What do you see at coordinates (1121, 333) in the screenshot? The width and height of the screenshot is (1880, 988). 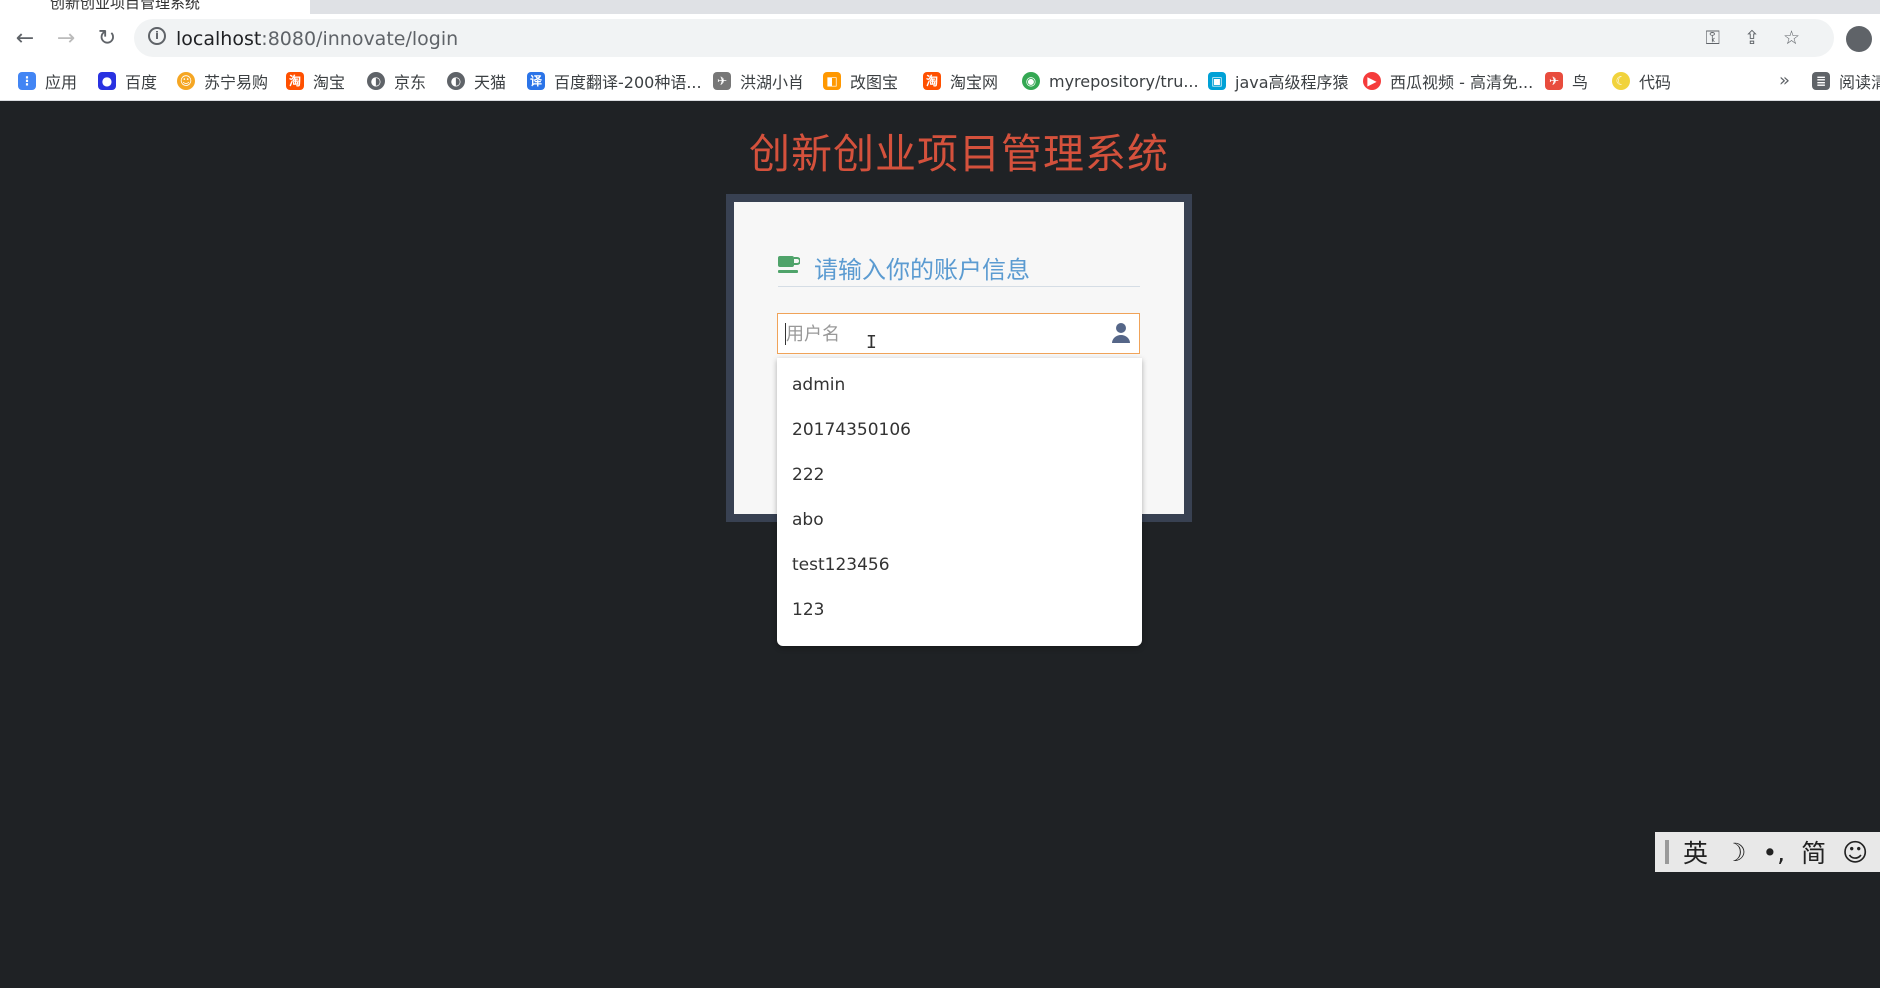 I see `user-icon` at bounding box center [1121, 333].